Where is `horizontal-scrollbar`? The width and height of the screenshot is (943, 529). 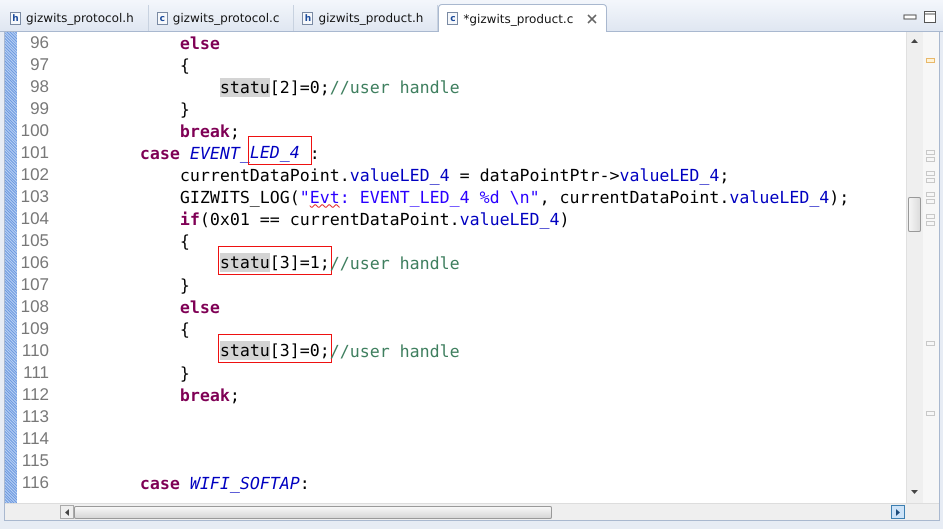 horizontal-scrollbar is located at coordinates (472, 511).